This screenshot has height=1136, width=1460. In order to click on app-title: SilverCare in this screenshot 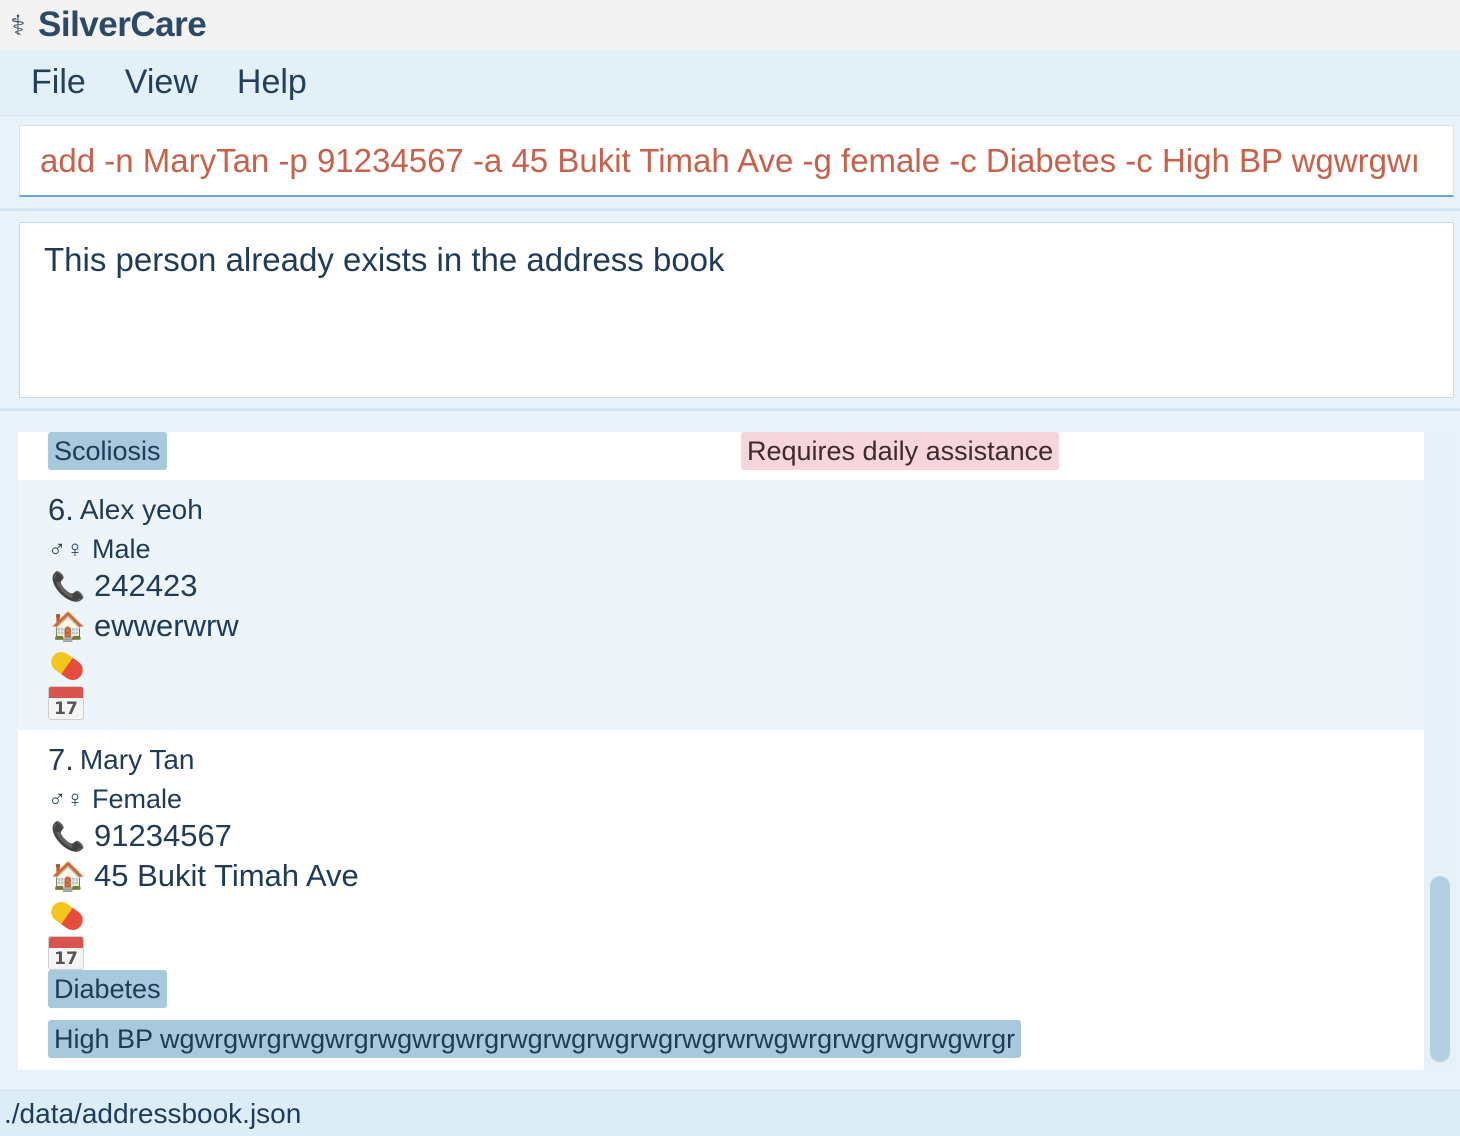, I will do `click(122, 24)`.